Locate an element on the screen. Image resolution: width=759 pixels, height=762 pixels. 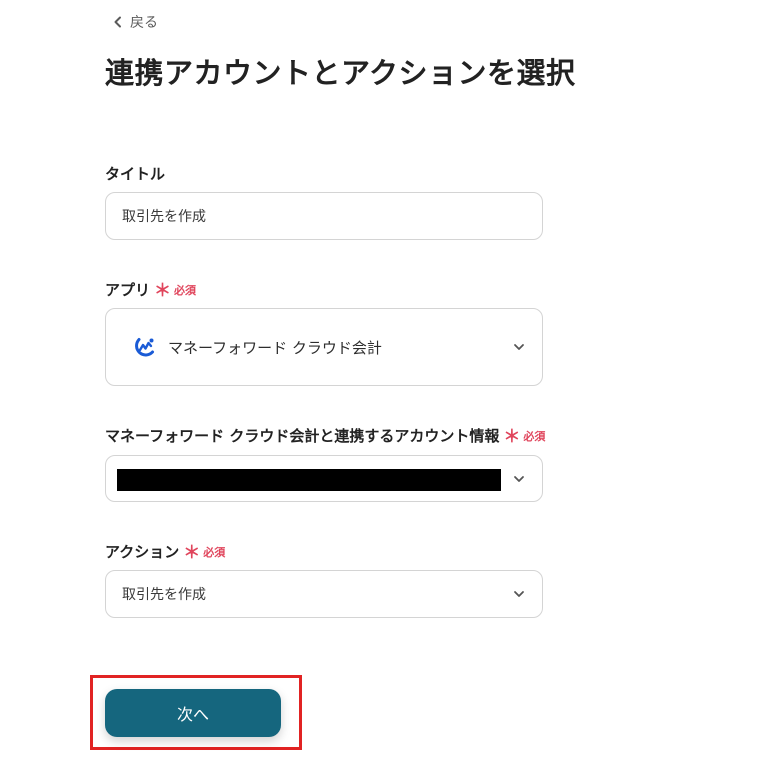
action-field-label: アクション ＊ 必須 is located at coordinates (165, 551).